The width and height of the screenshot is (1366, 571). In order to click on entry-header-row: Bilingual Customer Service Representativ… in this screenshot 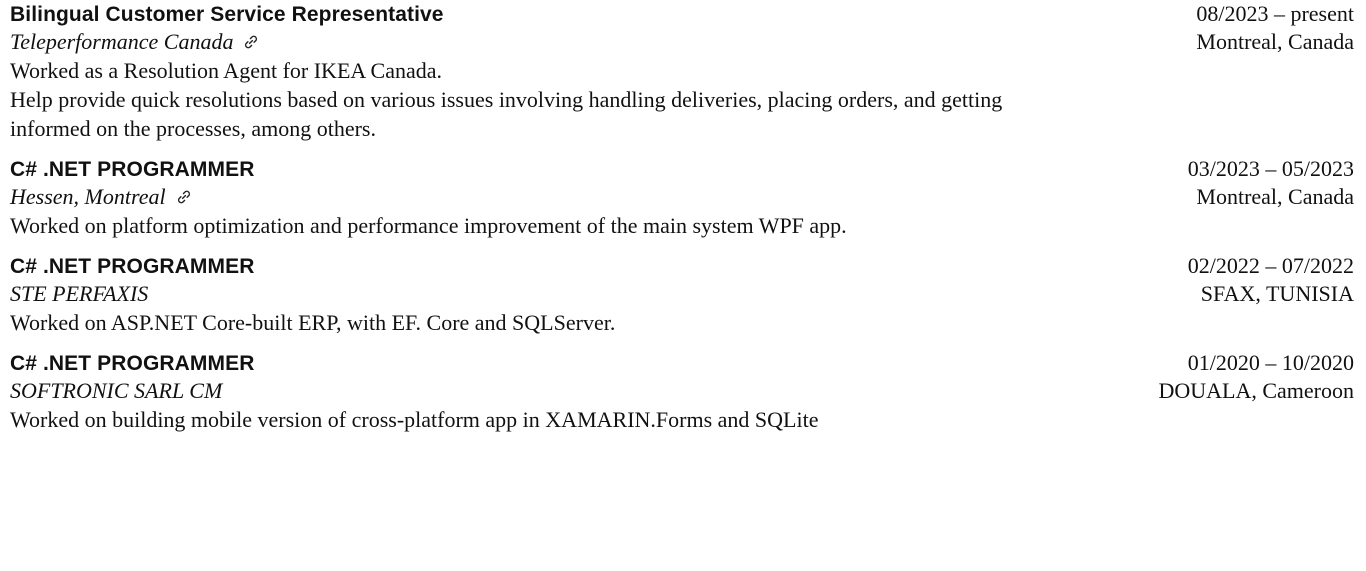, I will do `click(682, 14)`.